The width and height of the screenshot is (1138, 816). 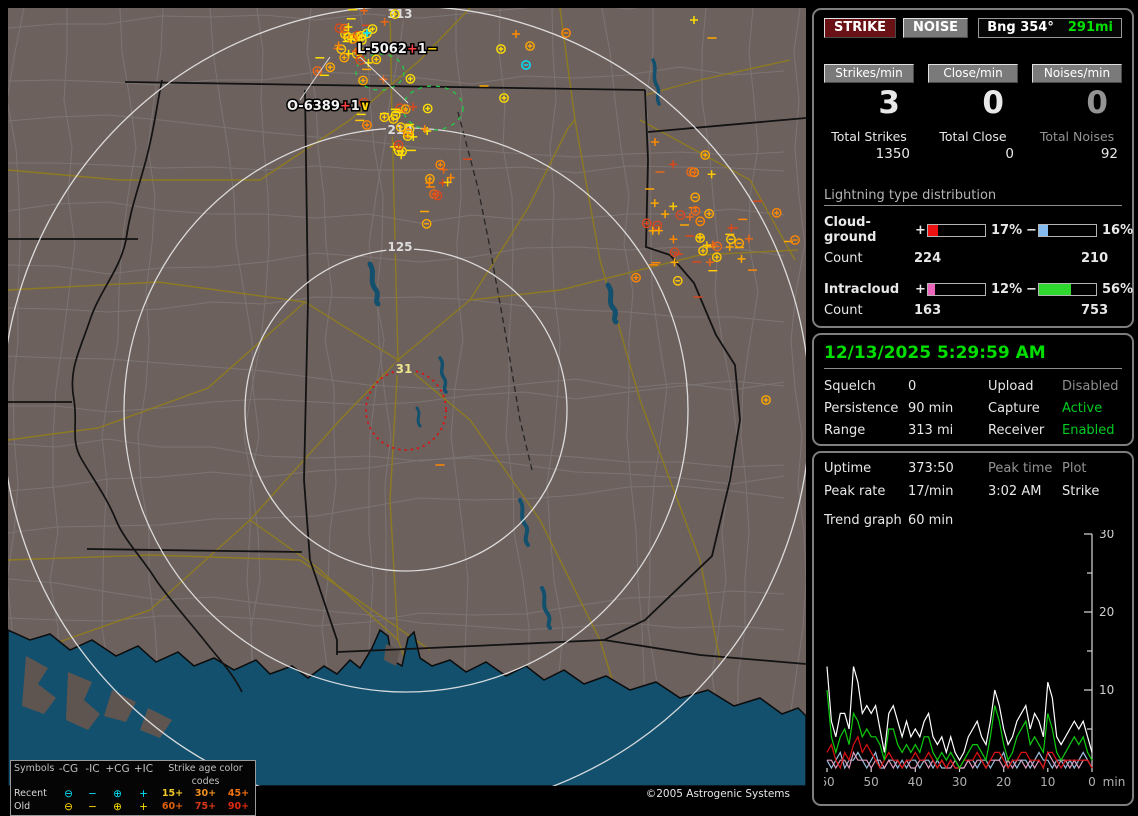 I want to click on close-per-min-value: 0, so click(x=993, y=103).